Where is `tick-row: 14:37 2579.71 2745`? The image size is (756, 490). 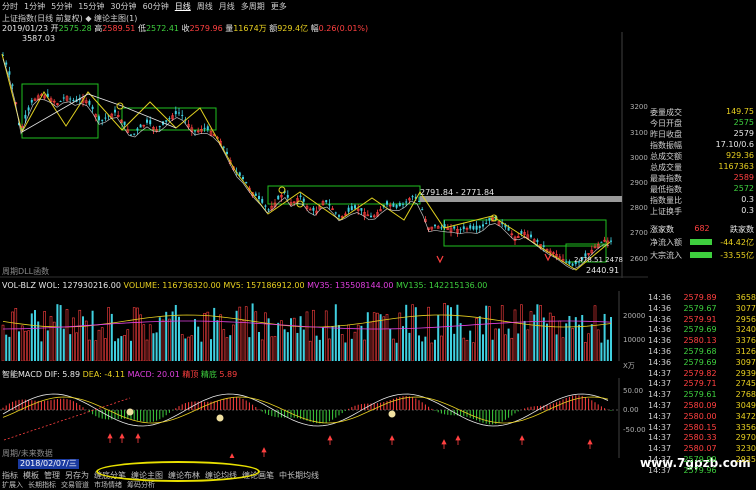 tick-row: 14:37 2579.71 2745 is located at coordinates (702, 384).